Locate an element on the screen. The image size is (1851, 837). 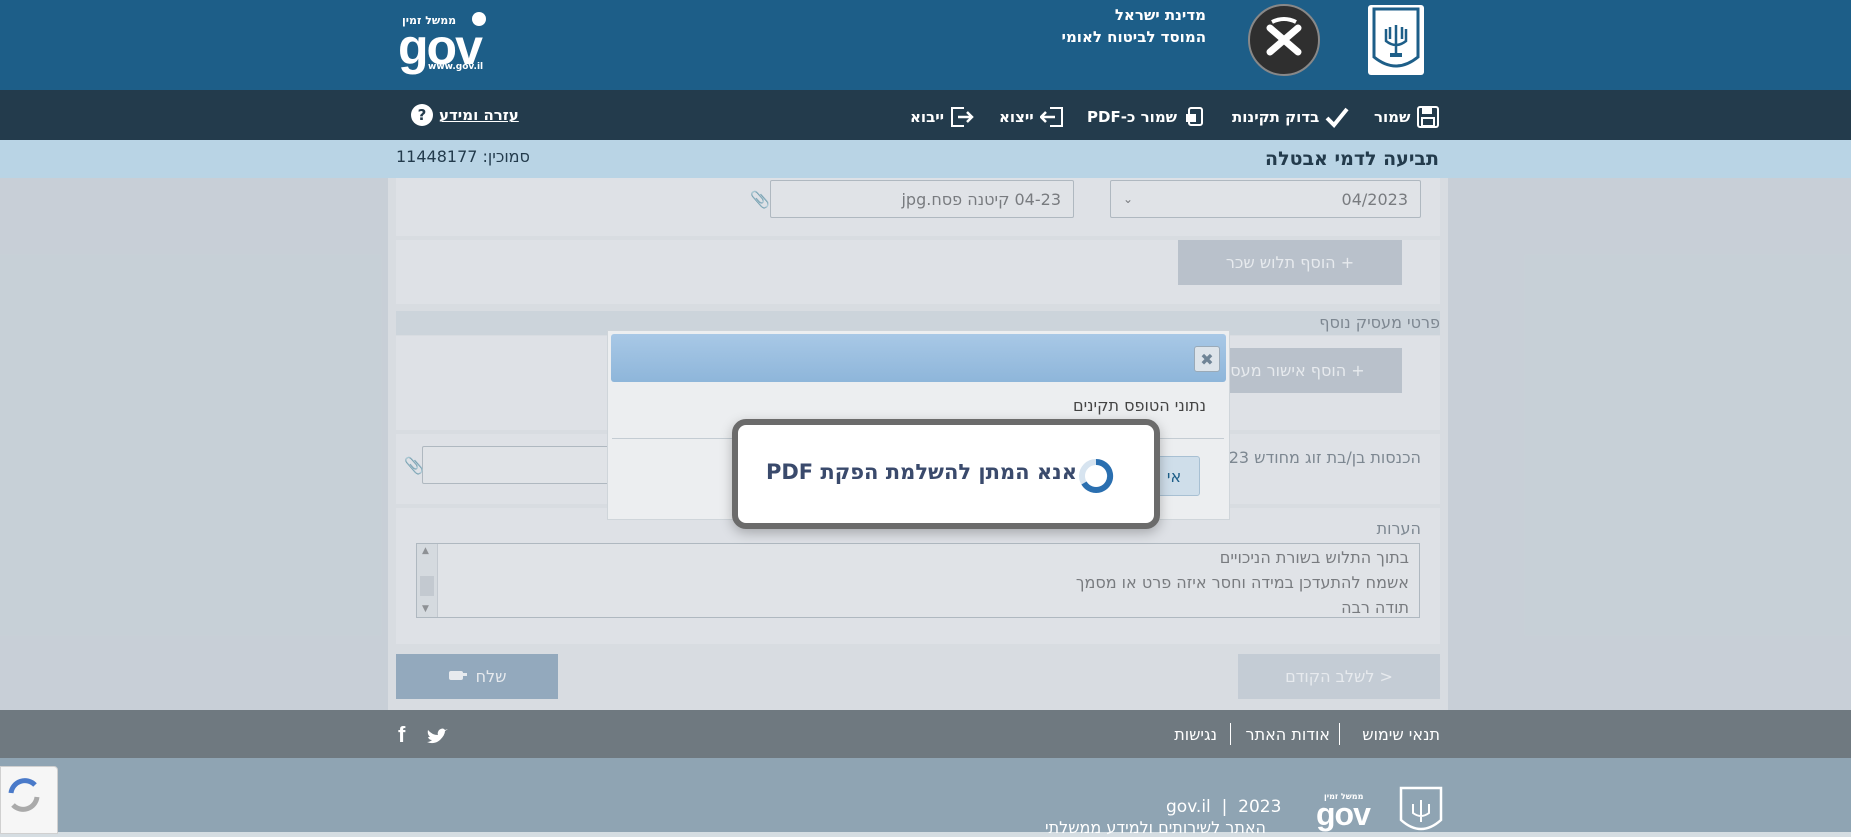
help-link: עזרה ומידע ? is located at coordinates (465, 115).